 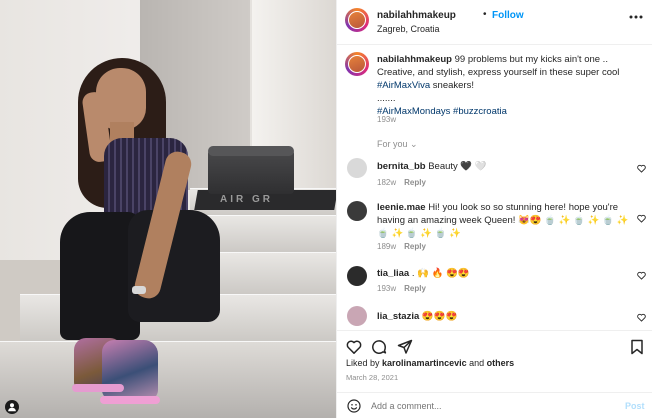 What do you see at coordinates (486, 406) in the screenshot?
I see `add-comment-input` at bounding box center [486, 406].